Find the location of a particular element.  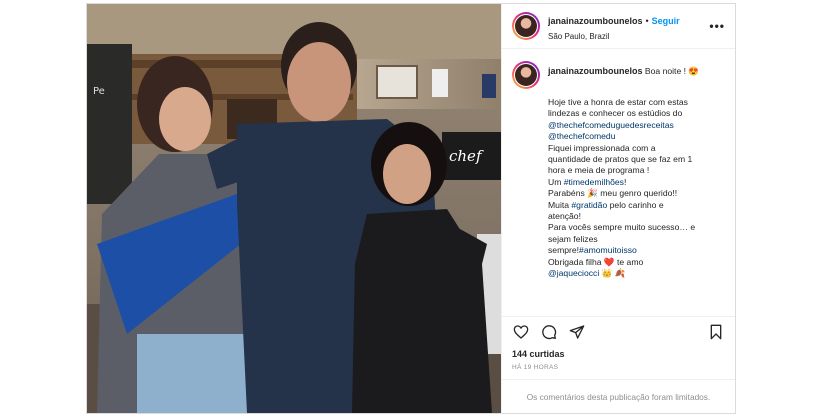

likes-count: 144 curtidas is located at coordinates (618, 352).